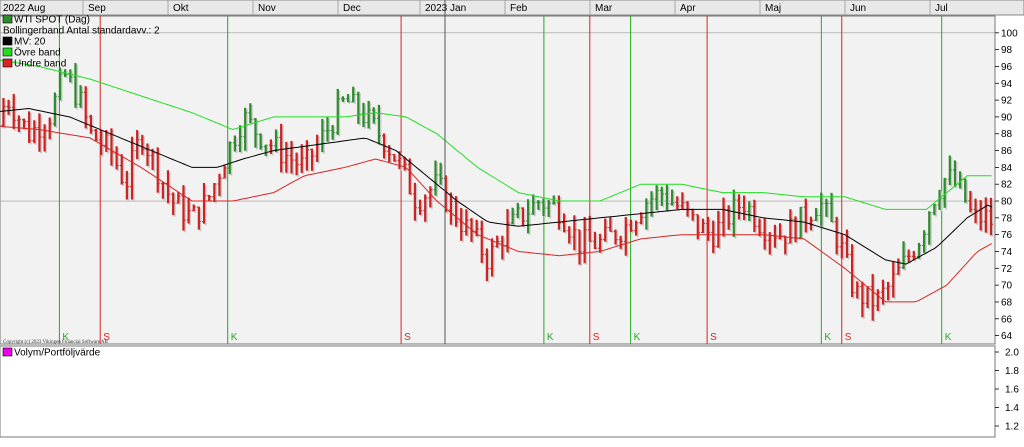 The width and height of the screenshot is (1024, 447). I want to click on month-label: Okt, so click(181, 8).